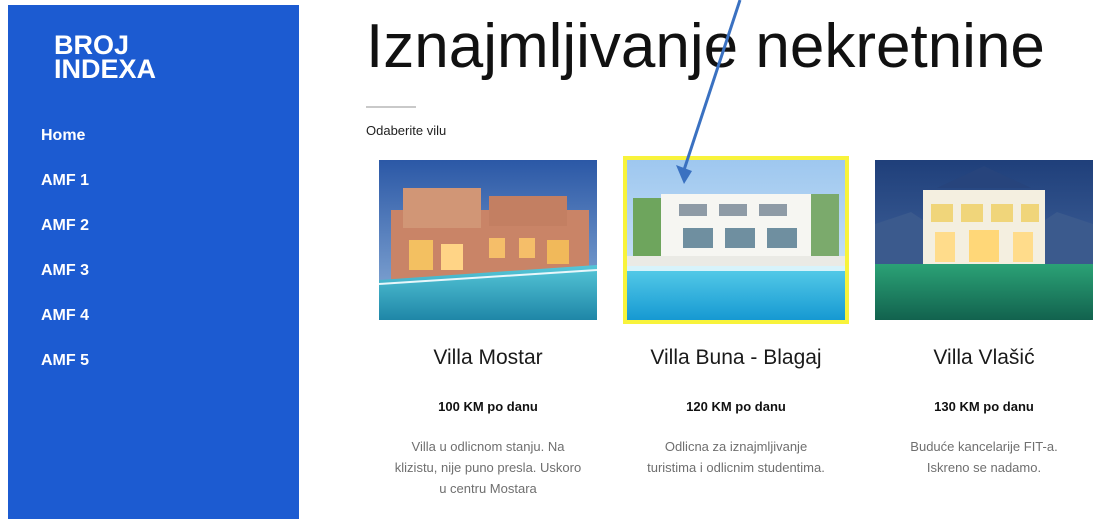 Image resolution: width=1111 pixels, height=519 pixels. Describe the element at coordinates (705, 46) in the screenshot. I see `page-title: Iznajmljivanje nekretnine` at that location.